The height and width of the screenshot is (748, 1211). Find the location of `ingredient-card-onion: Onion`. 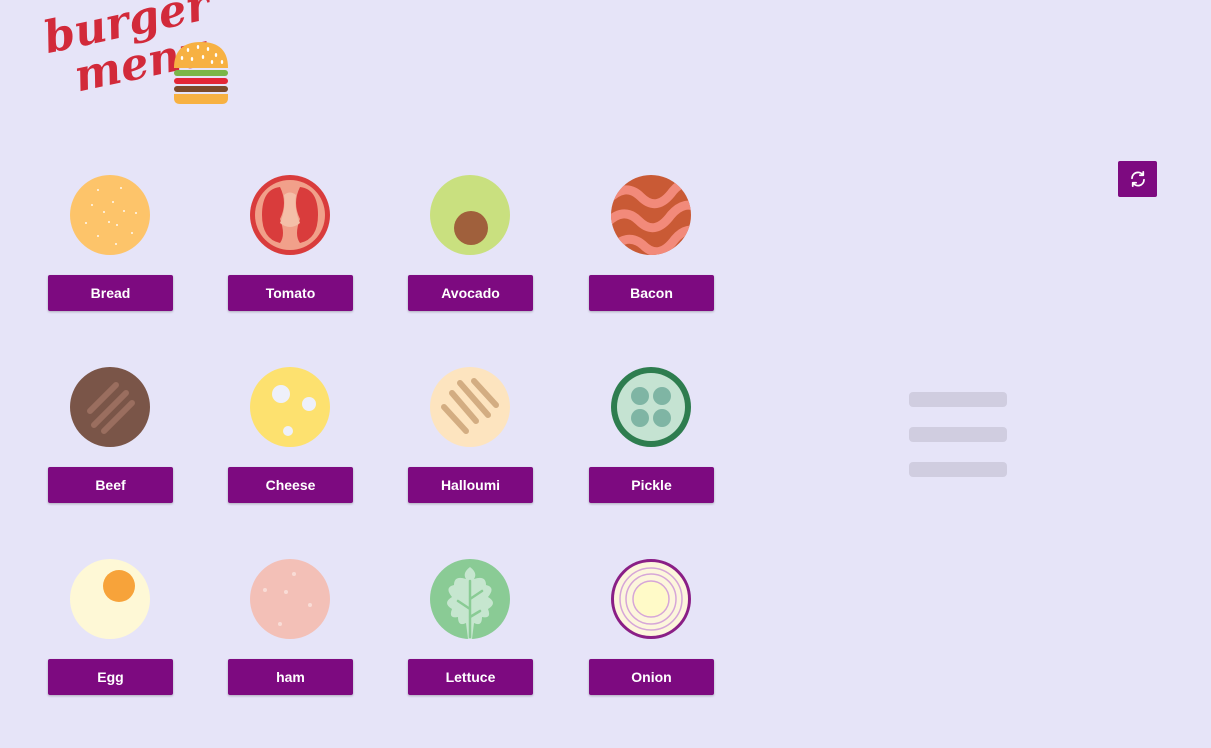

ingredient-card-onion: Onion is located at coordinates (651, 629).